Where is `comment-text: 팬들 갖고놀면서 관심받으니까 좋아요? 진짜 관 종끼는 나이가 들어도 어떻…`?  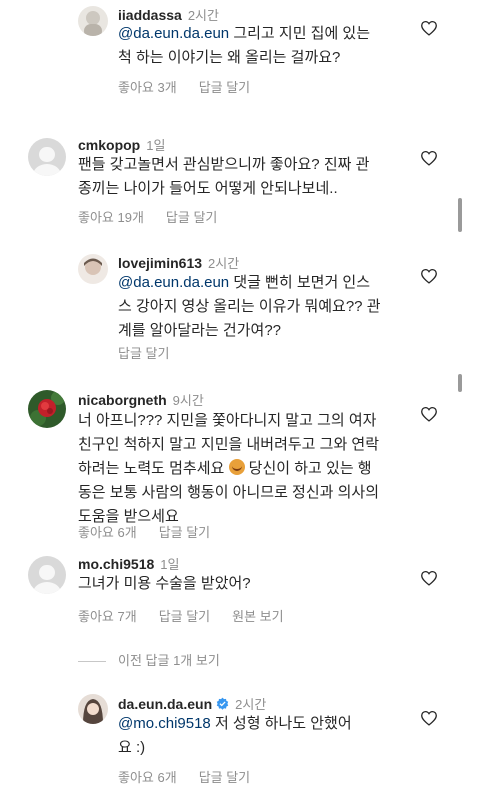 comment-text: 팬들 갖고놀면서 관심받으니까 좋아요? 진짜 관 종끼는 나이가 들어도 어떻… is located at coordinates (224, 176).